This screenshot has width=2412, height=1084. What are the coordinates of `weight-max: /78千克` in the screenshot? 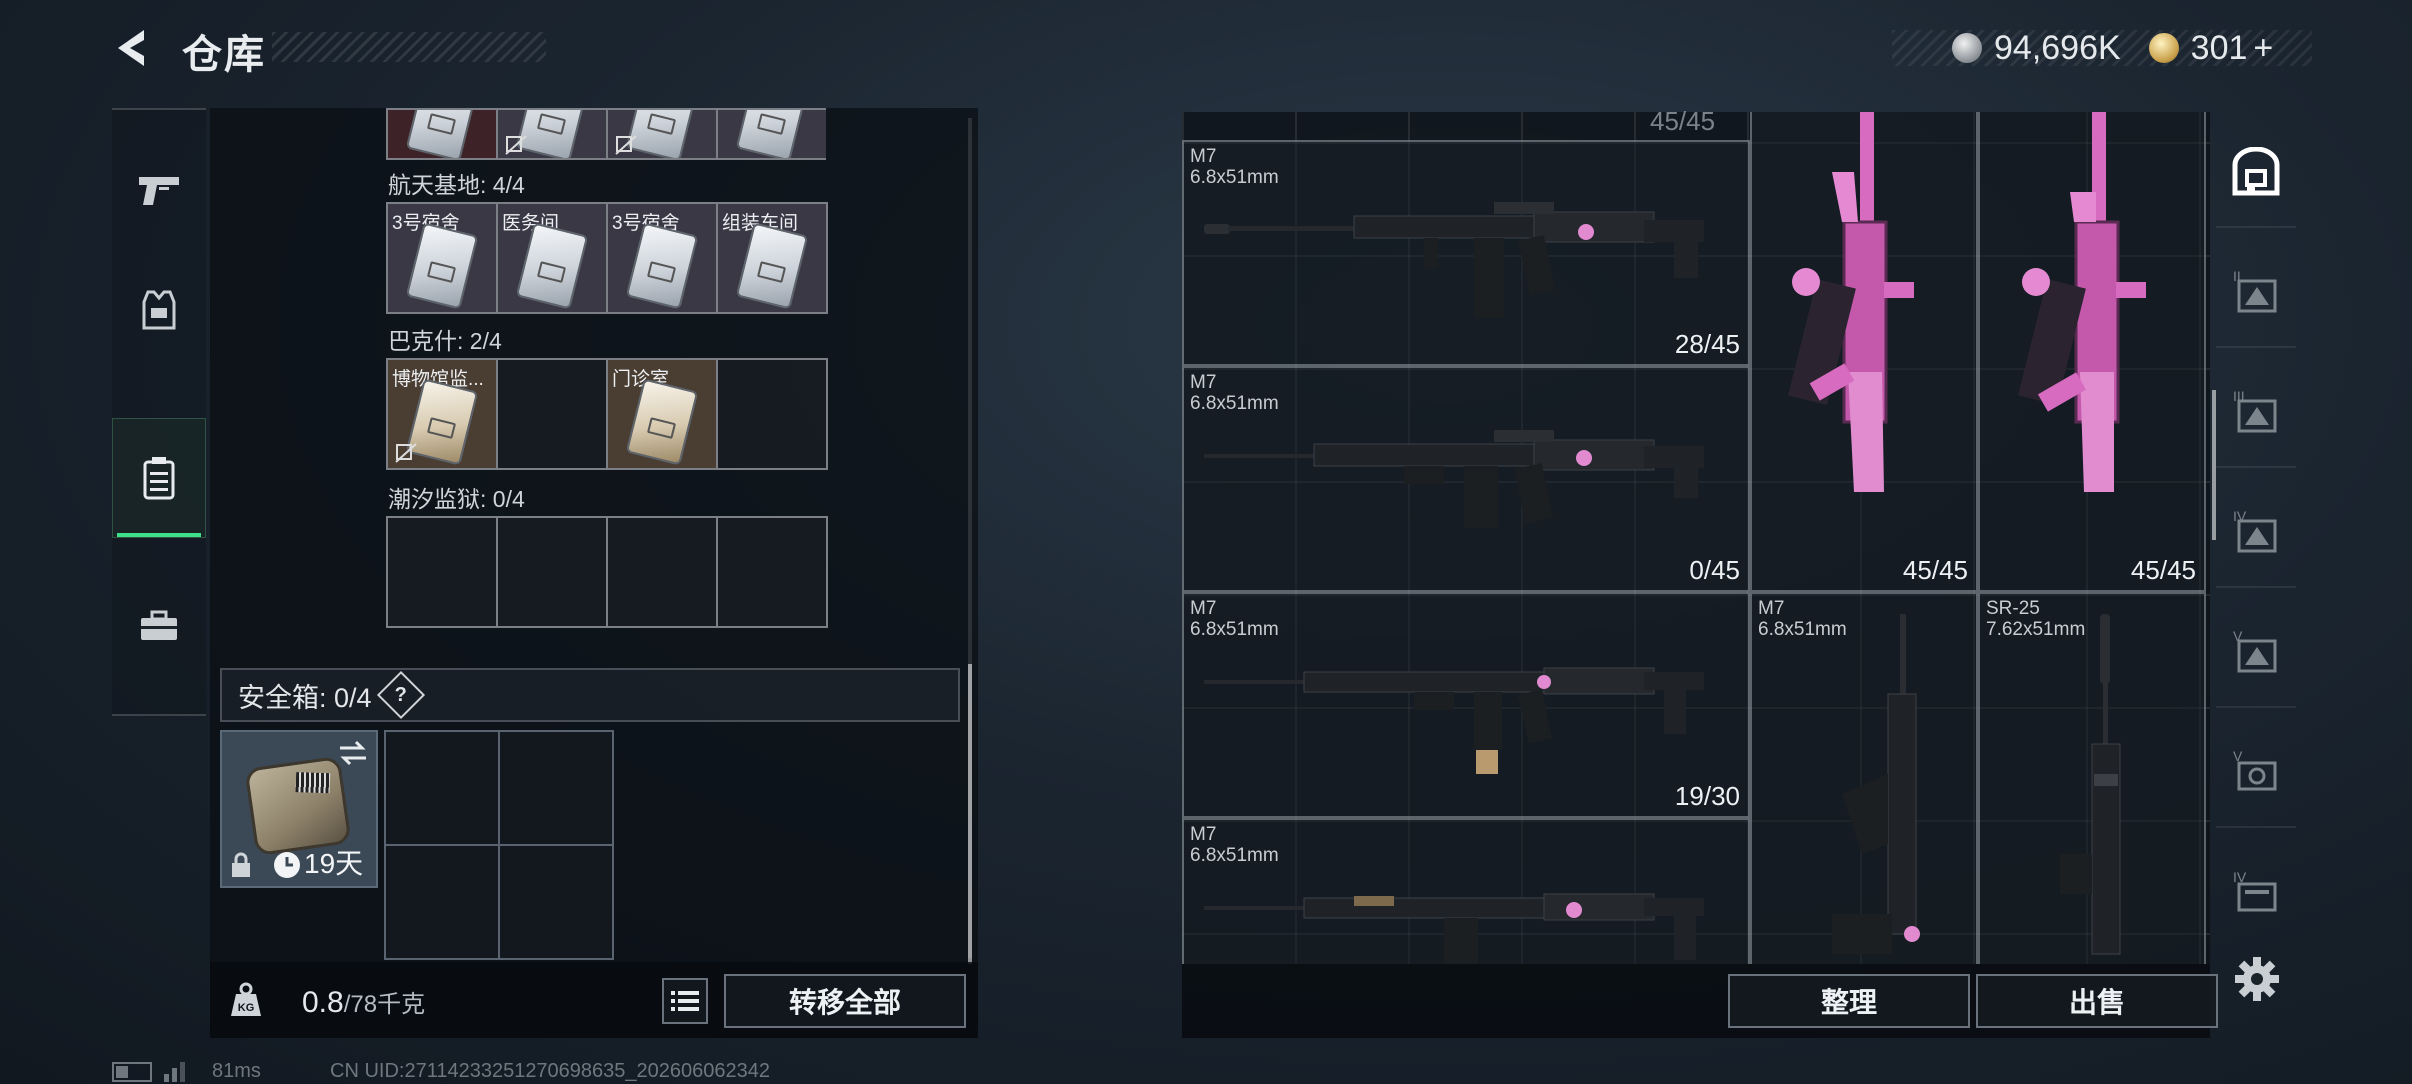 It's located at (384, 1004).